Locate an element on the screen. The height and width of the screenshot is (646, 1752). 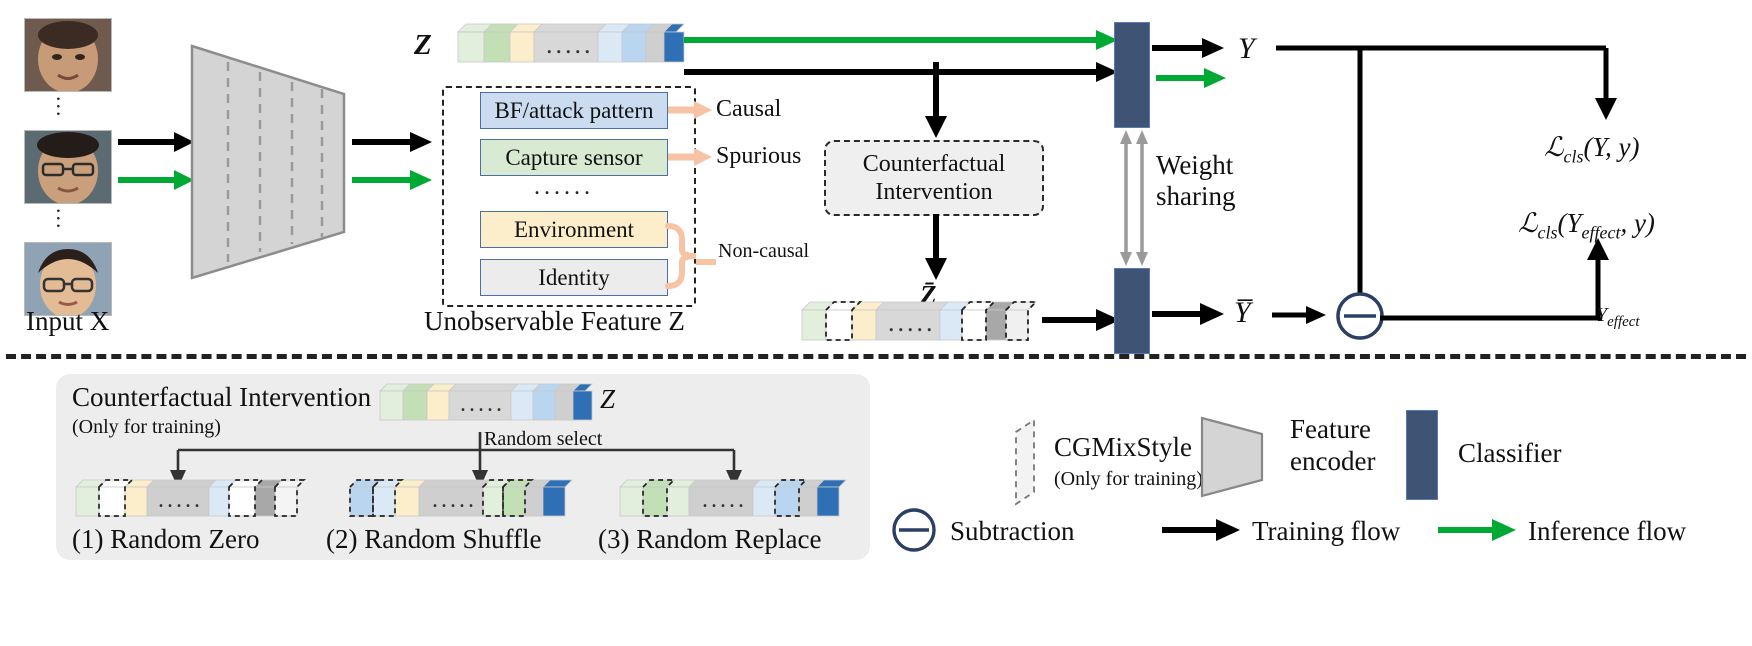
y-effect-subscript: effect is located at coordinates (1623, 322).